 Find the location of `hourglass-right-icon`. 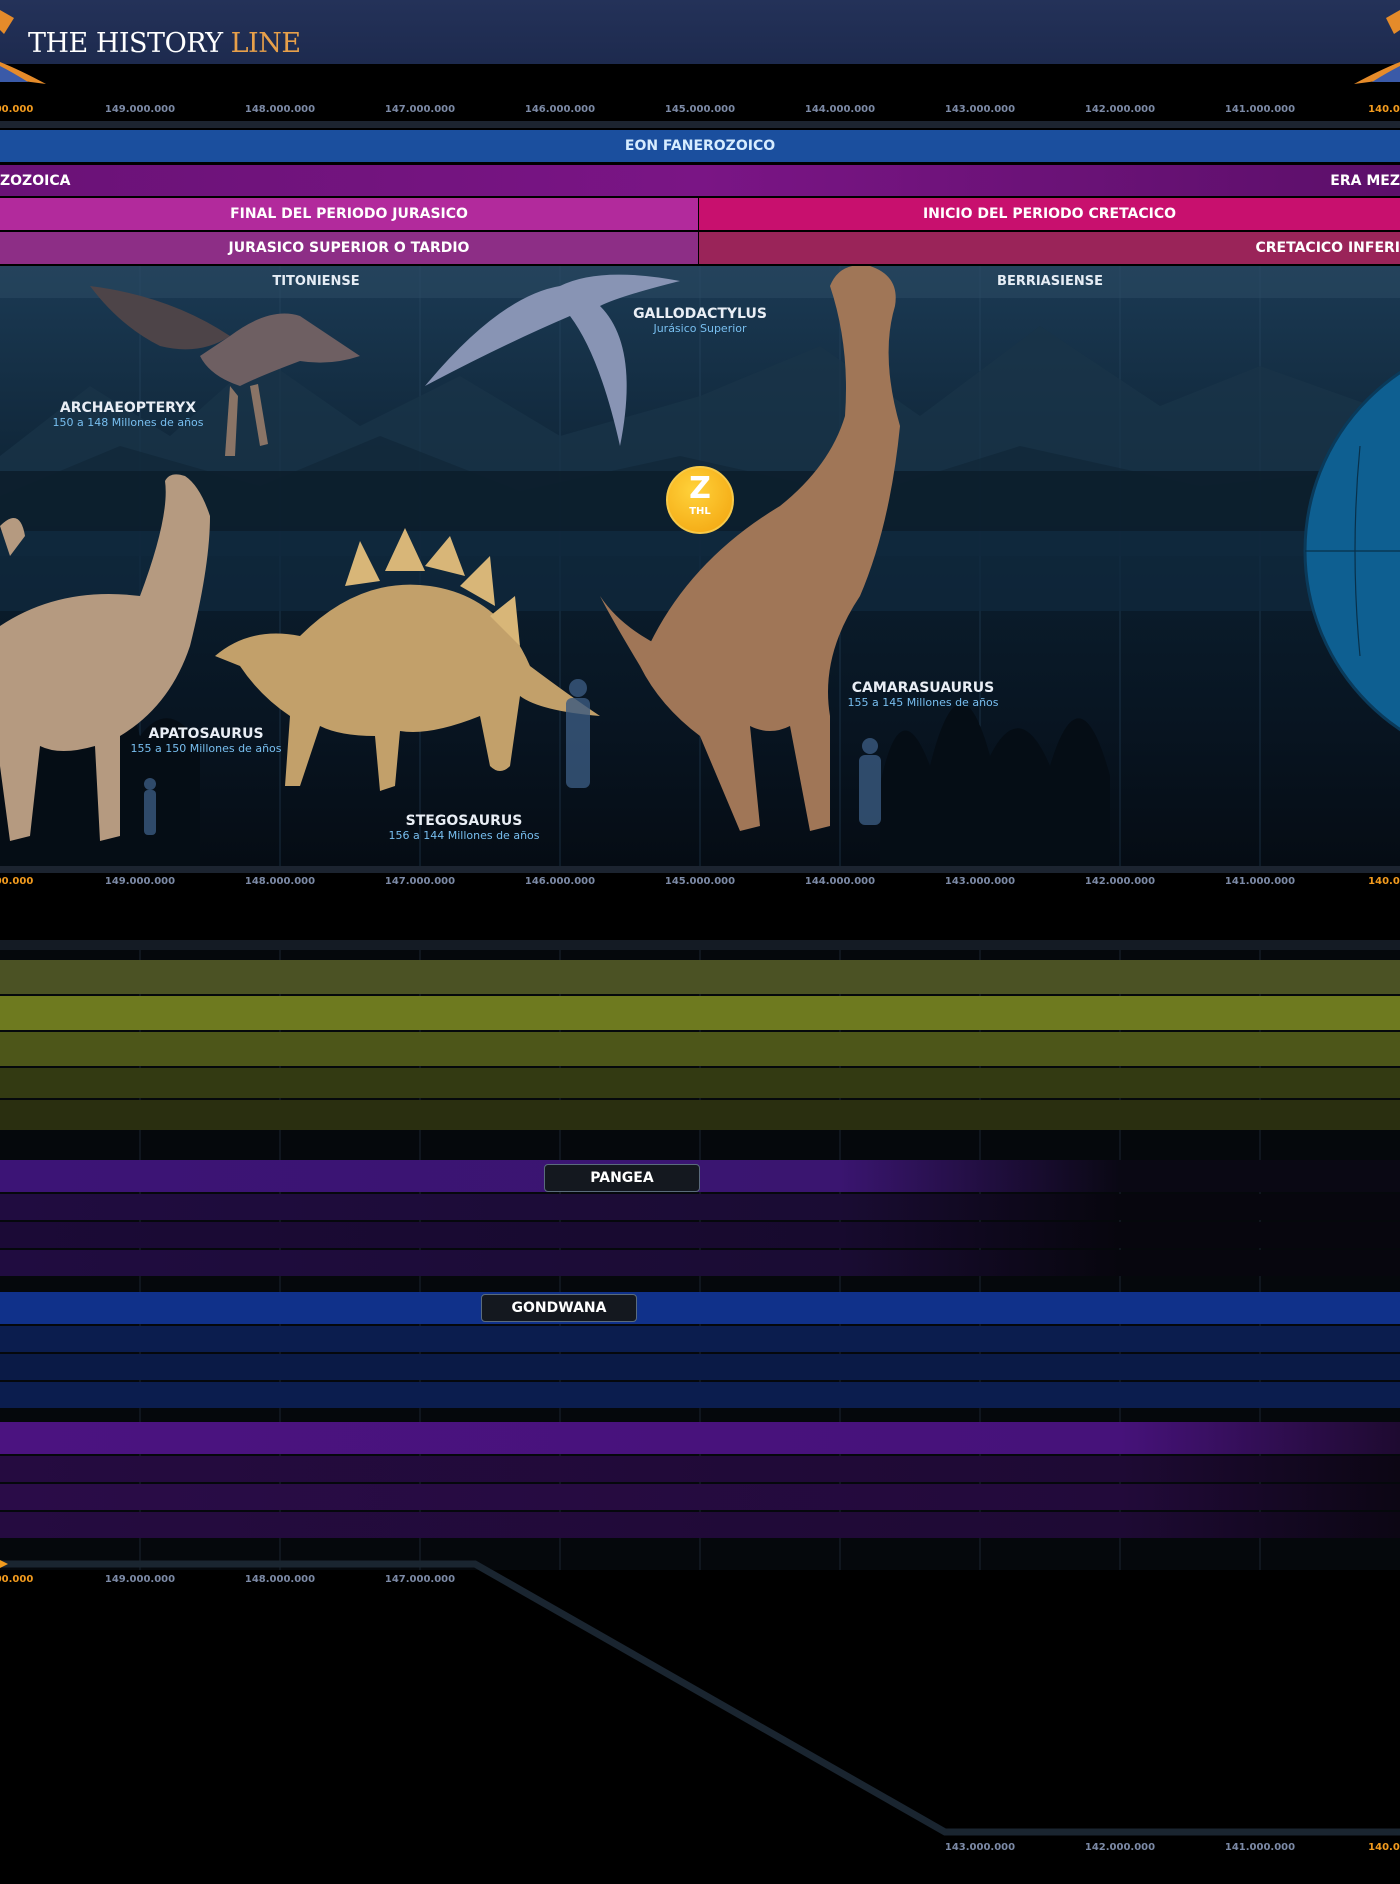

hourglass-right-icon is located at coordinates (1377, 47).